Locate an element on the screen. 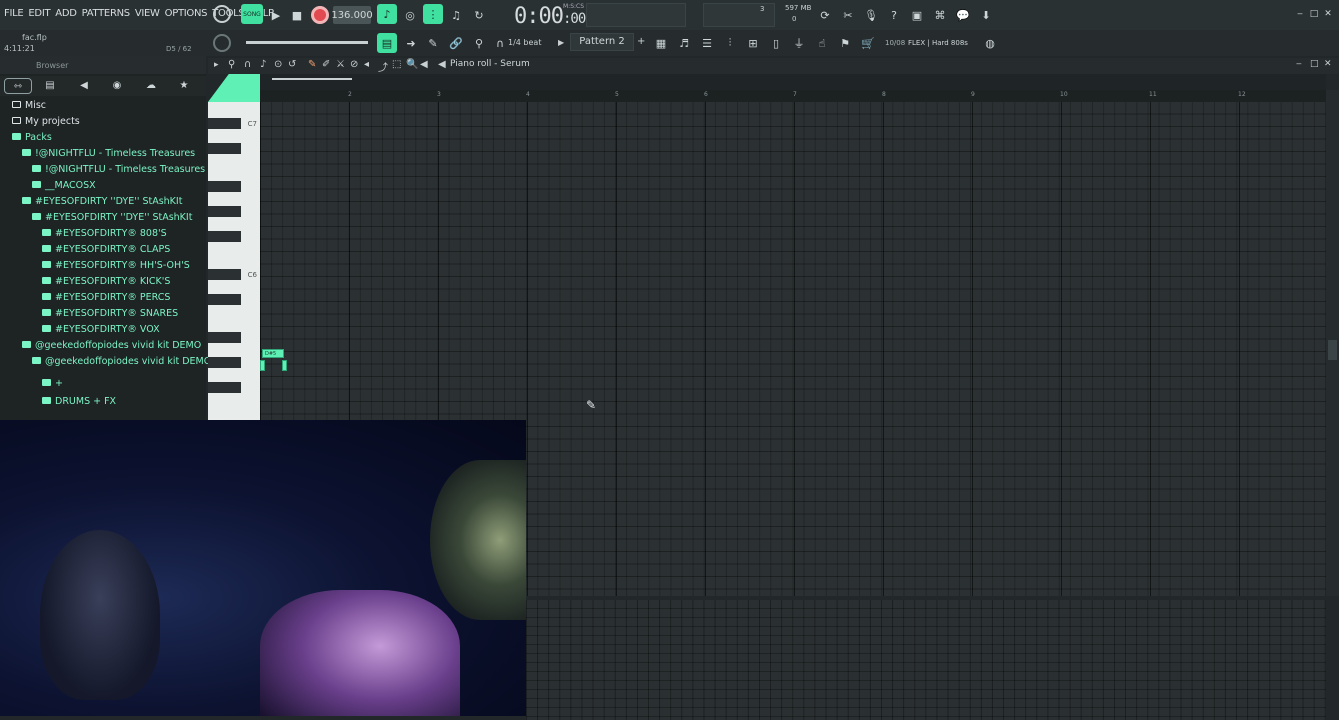 This screenshot has width=1339, height=720. channel-rack-icon: ☰ is located at coordinates (707, 43).